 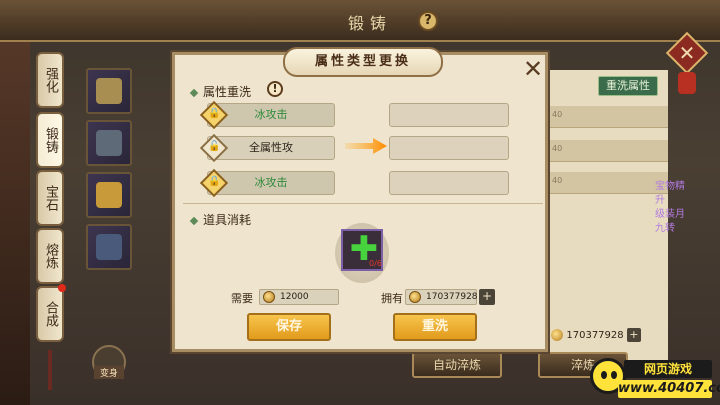 I want to click on section-divider, so click(x=363, y=203).